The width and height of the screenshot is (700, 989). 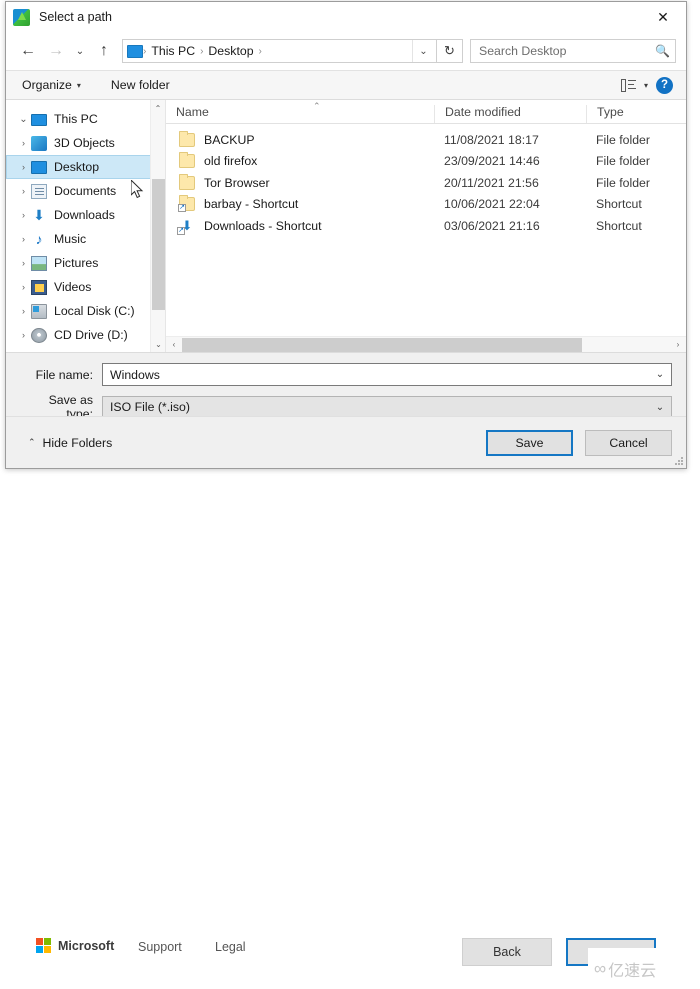 What do you see at coordinates (300, 226) in the screenshot?
I see `file-name-cell: ⬇ ↗ Downloads - Shortcut` at bounding box center [300, 226].